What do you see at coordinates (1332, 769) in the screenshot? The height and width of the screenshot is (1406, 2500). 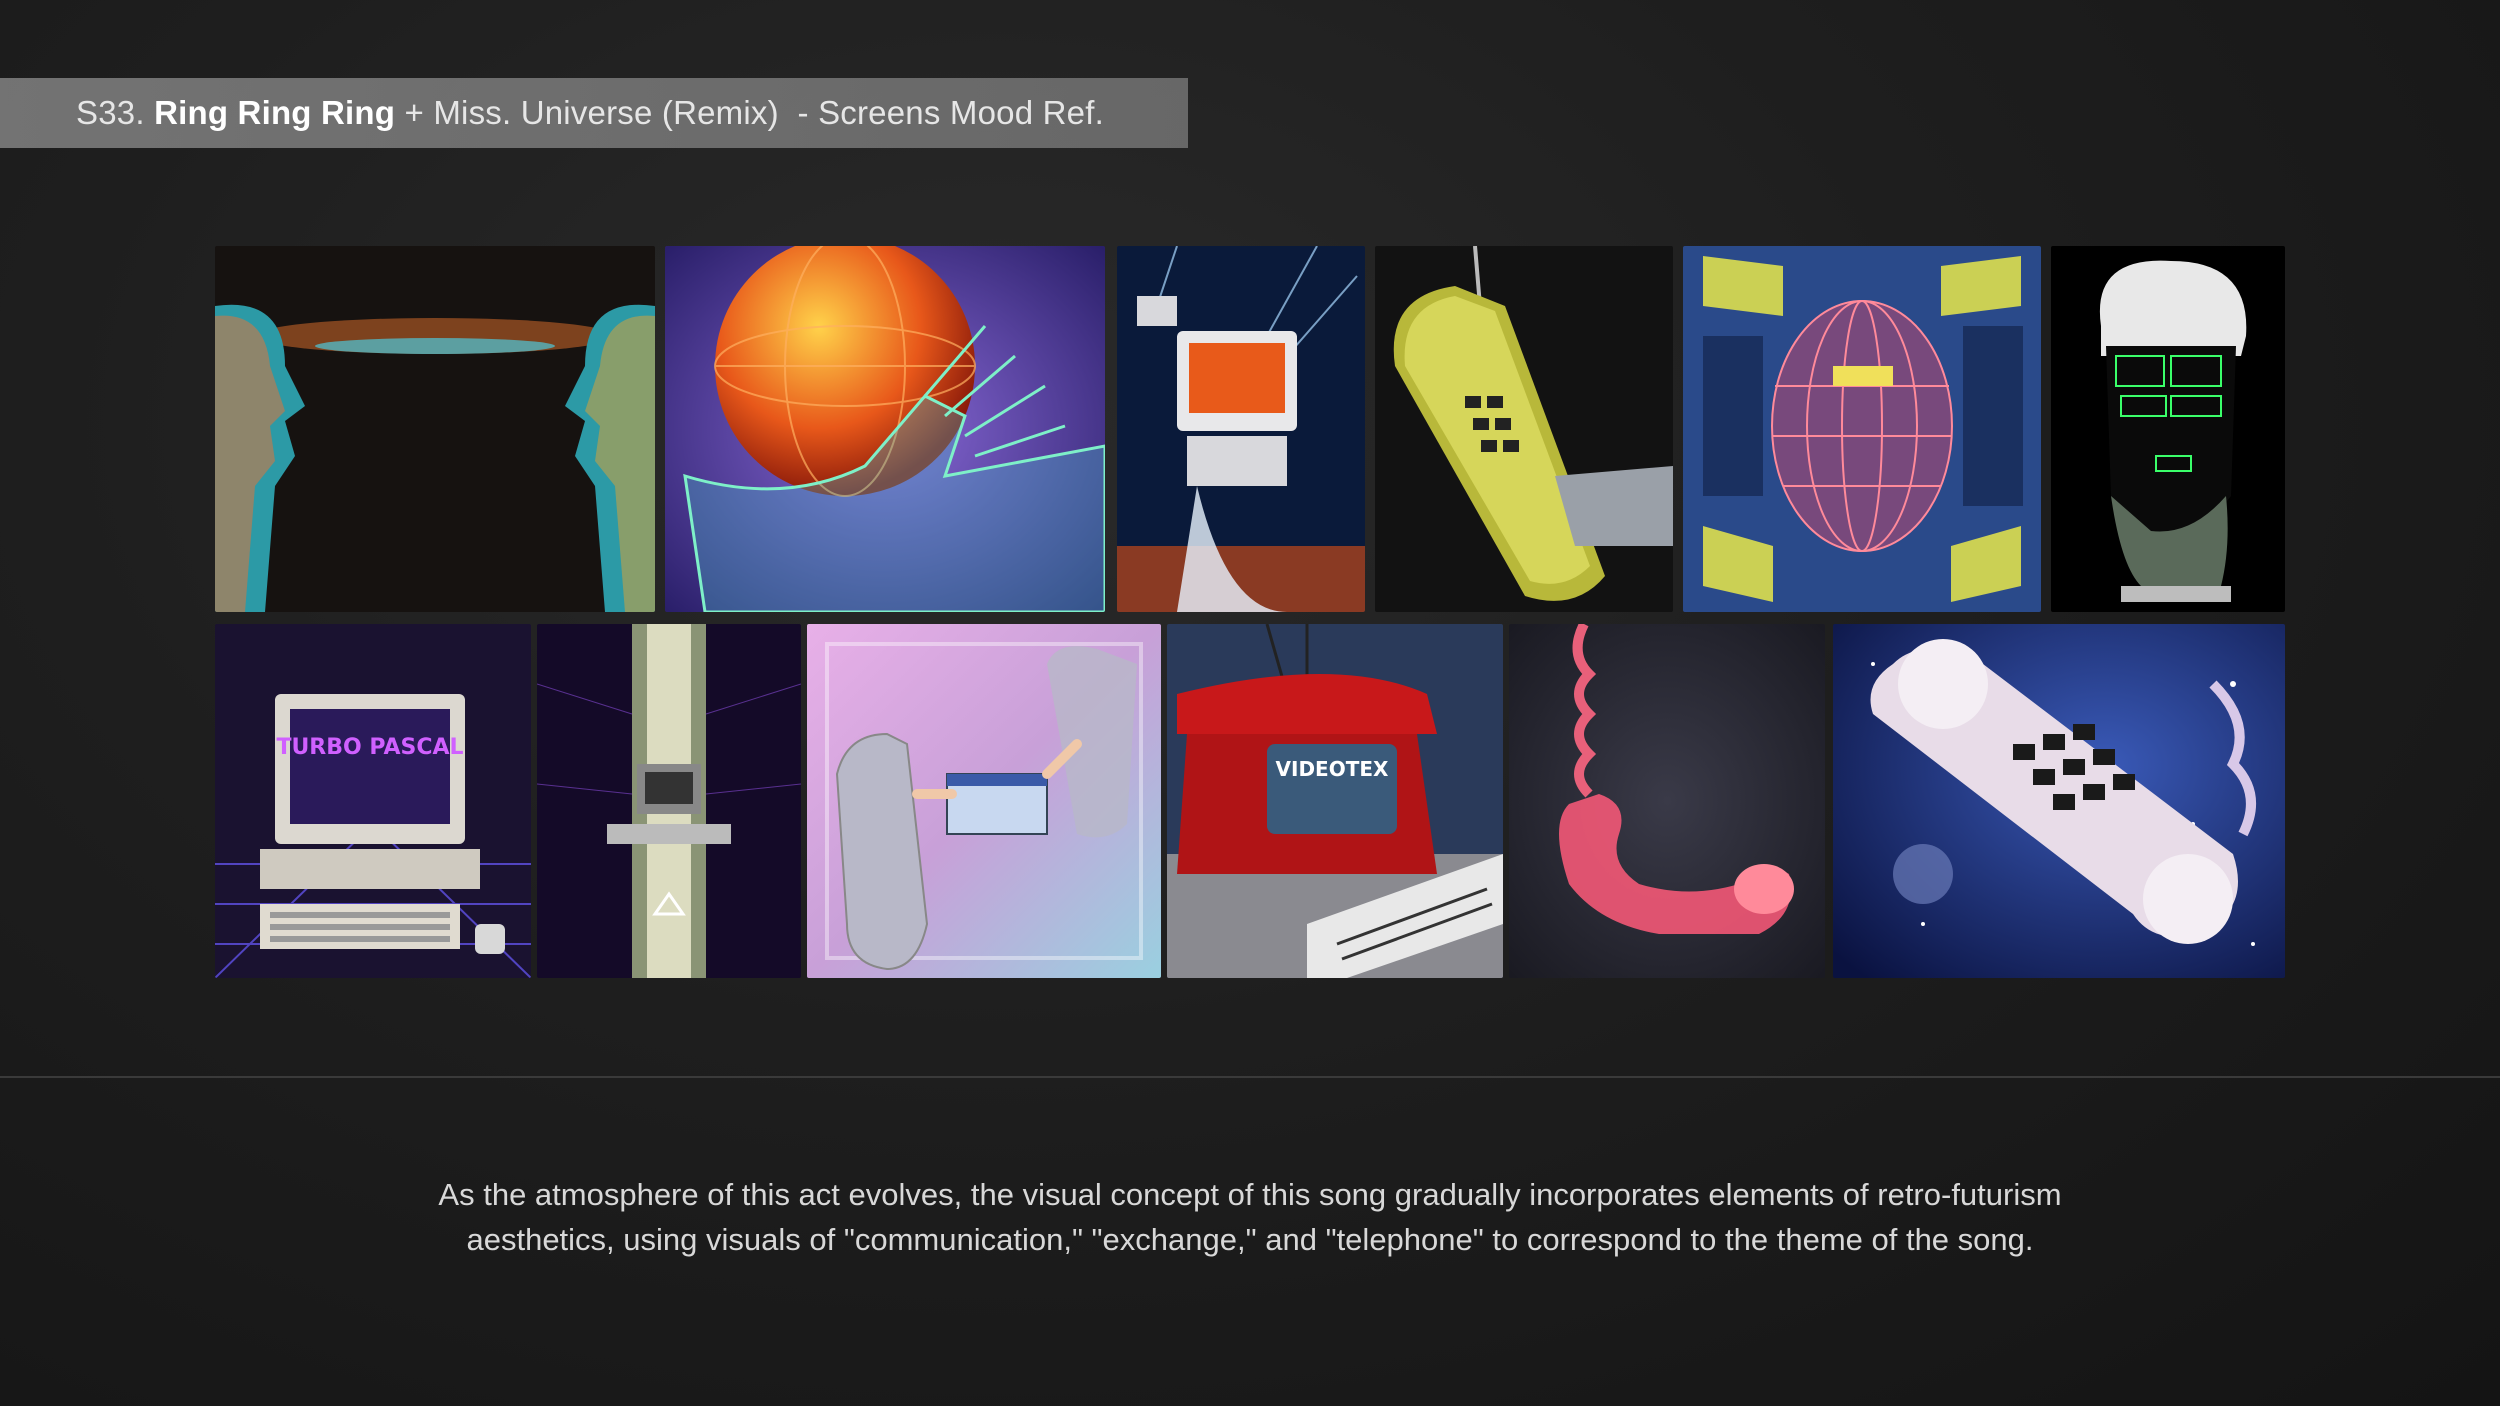 I see `videotex-screen-text: VIDEOTEX` at bounding box center [1332, 769].